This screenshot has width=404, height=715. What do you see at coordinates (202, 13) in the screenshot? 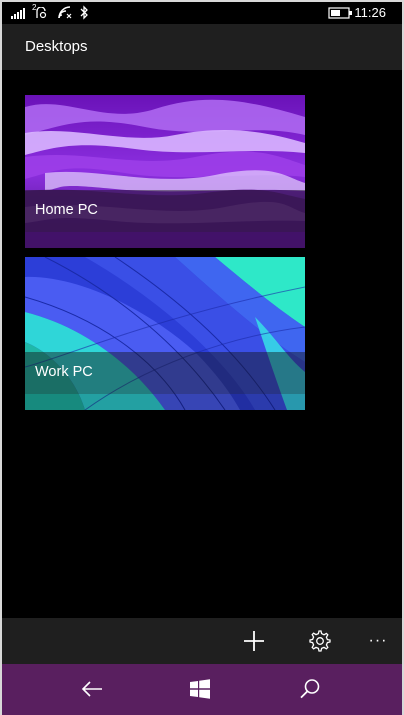
I see `status-bar: 2 11:26` at bounding box center [202, 13].